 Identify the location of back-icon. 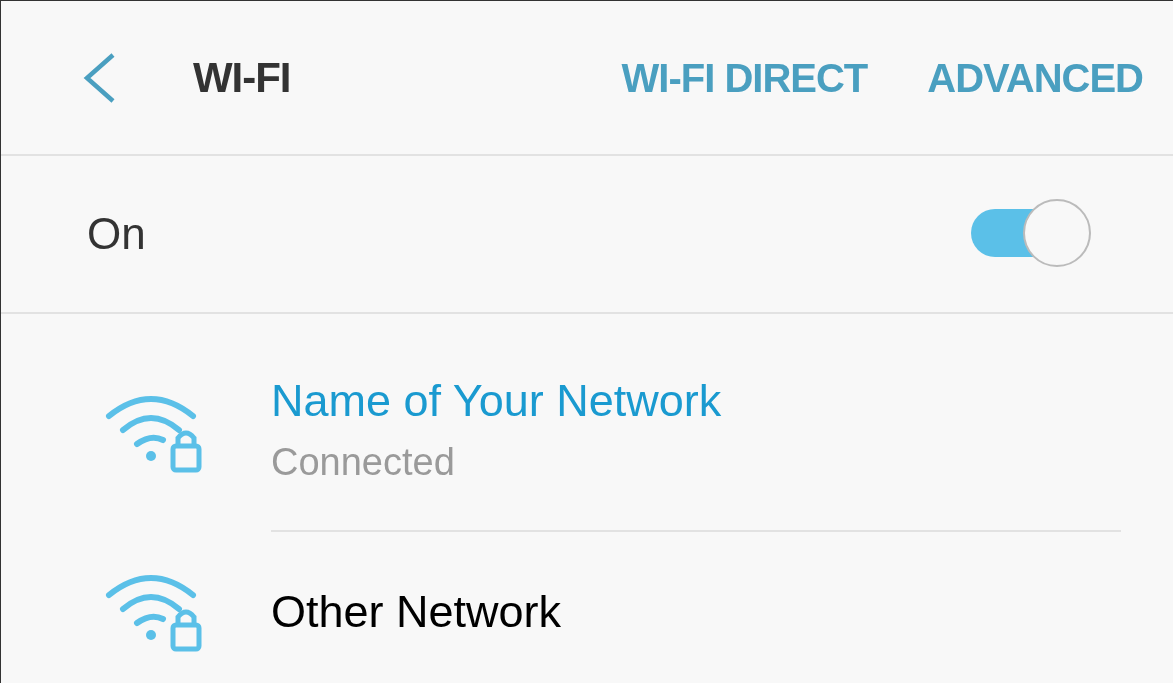
(99, 77).